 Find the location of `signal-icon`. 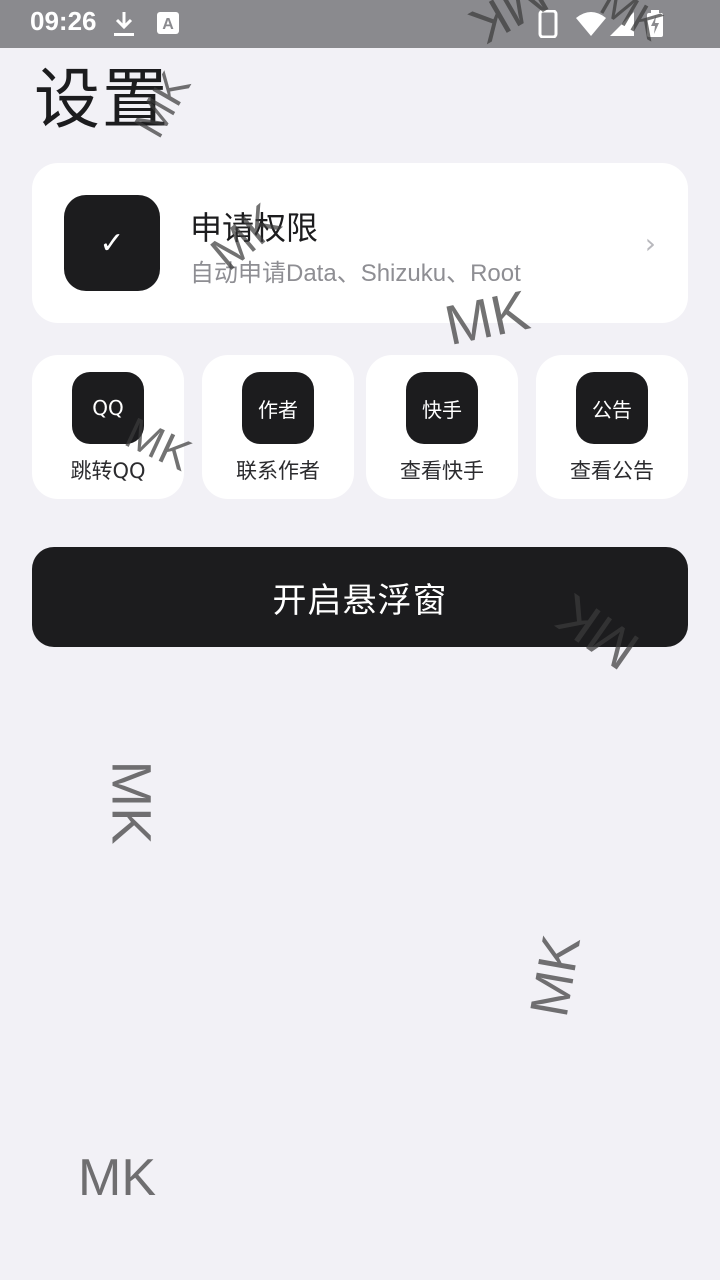

signal-icon is located at coordinates (622, 24).